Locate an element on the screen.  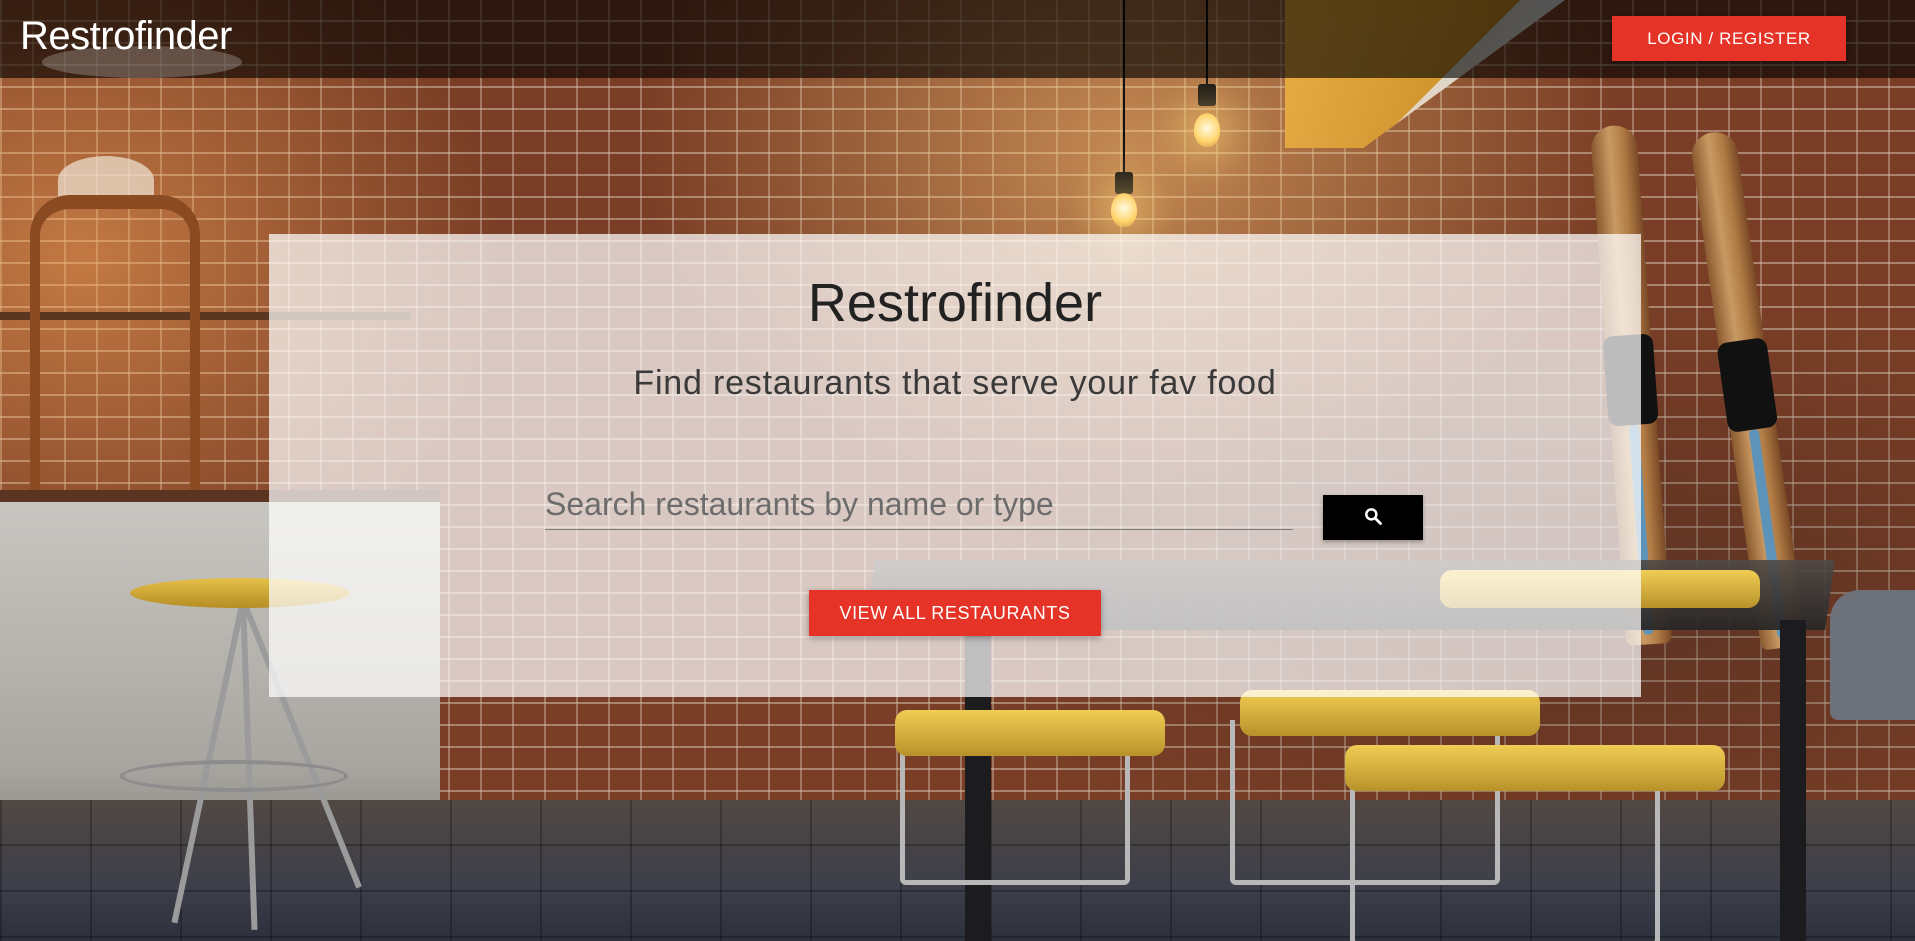
navbar: Restrofinder LOGIN / REGISTER is located at coordinates (957, 39).